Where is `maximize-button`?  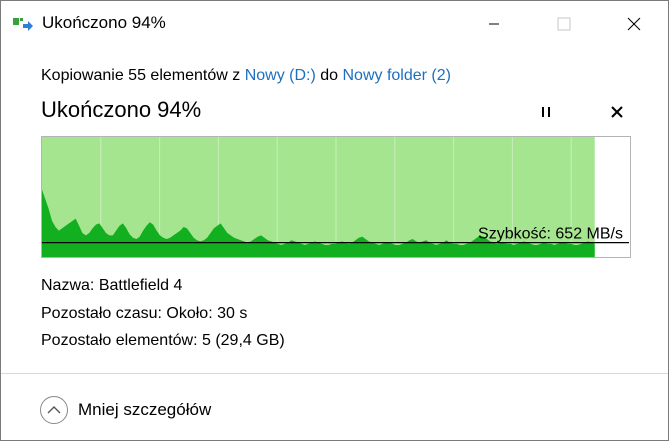
maximize-button is located at coordinates (564, 24).